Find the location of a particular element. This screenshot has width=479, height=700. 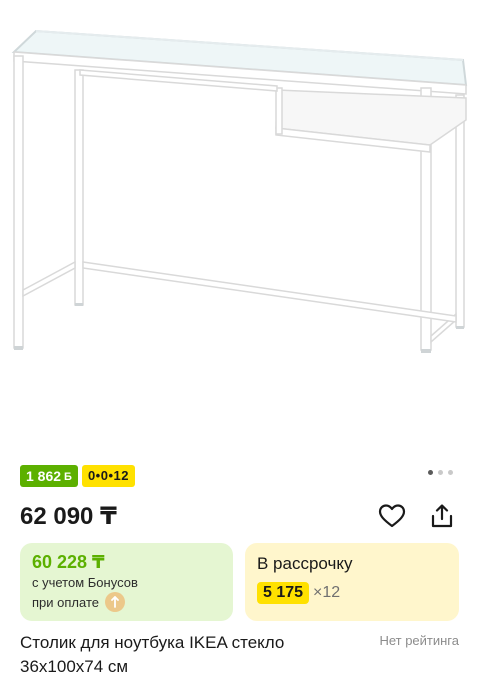

installment-title: В рассрочку is located at coordinates (305, 563).